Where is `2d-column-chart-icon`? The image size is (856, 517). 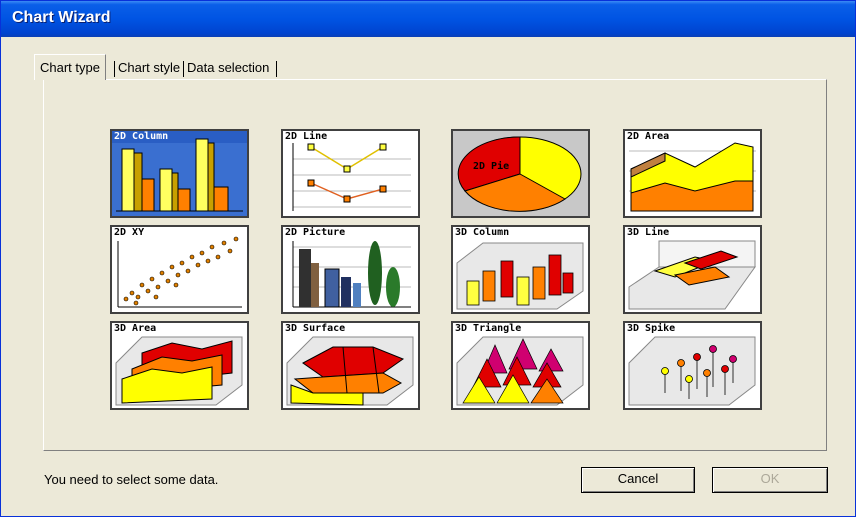 2d-column-chart-icon is located at coordinates (179, 173).